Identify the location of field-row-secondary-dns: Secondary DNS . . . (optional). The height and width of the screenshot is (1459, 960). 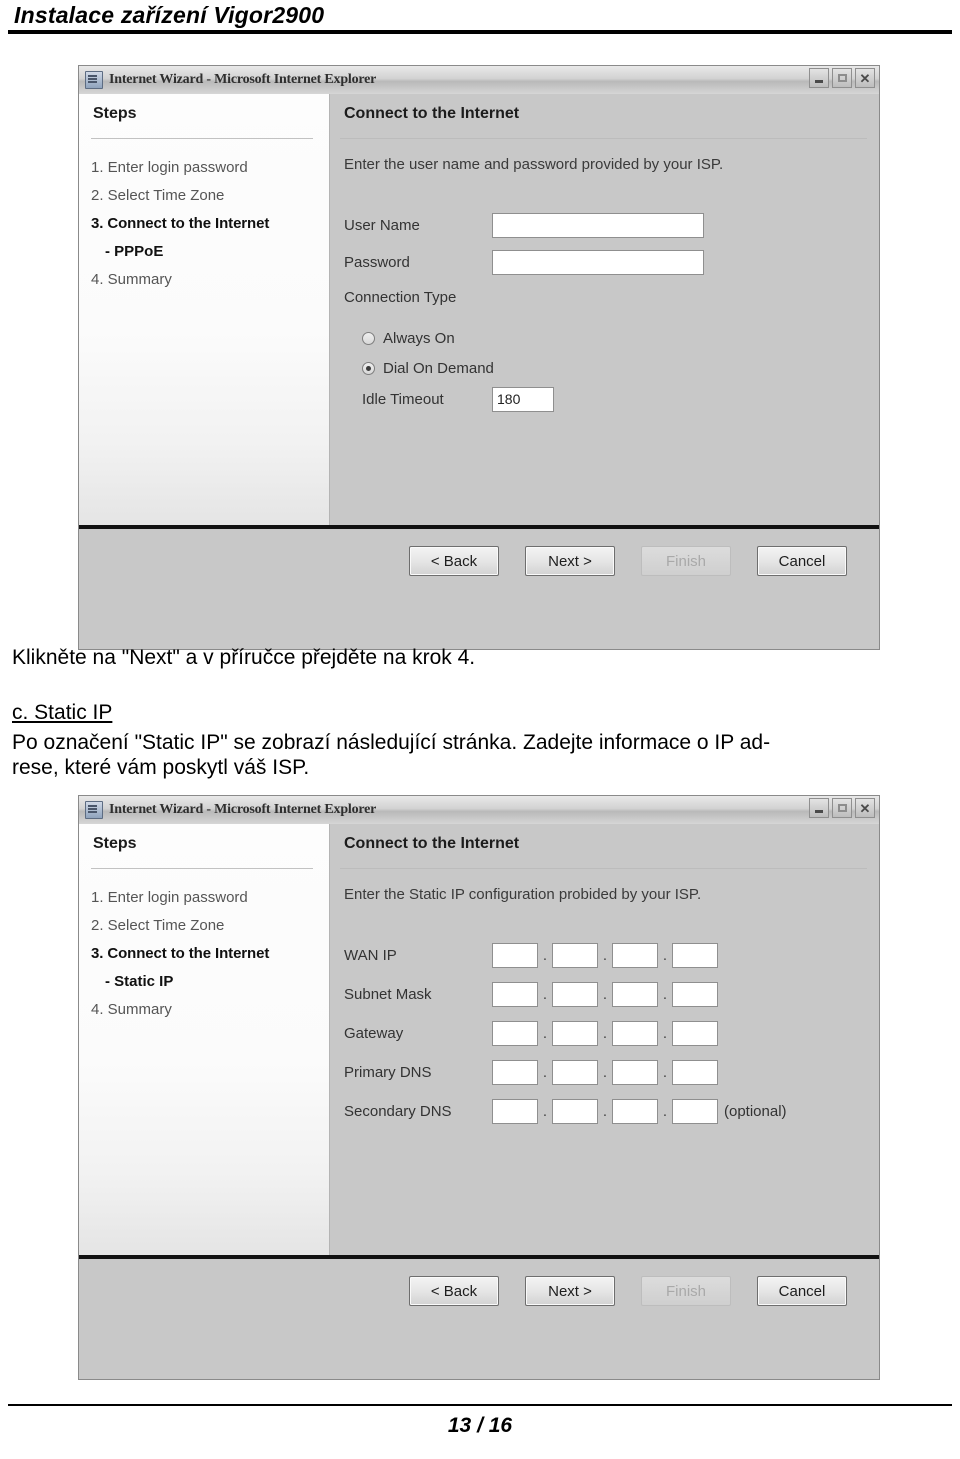
(565, 1111).